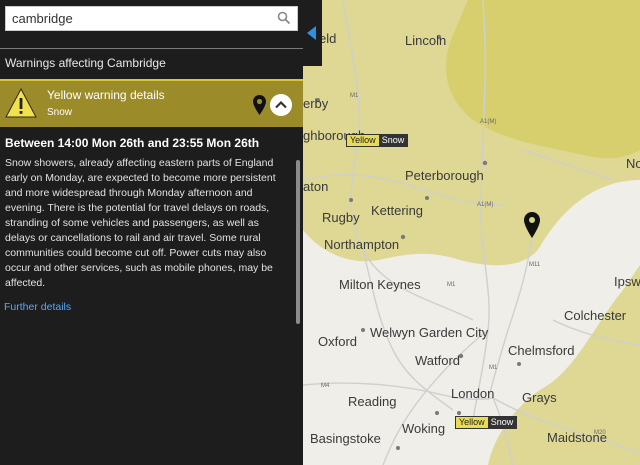  I want to click on panel-toggle, so click(312, 33).